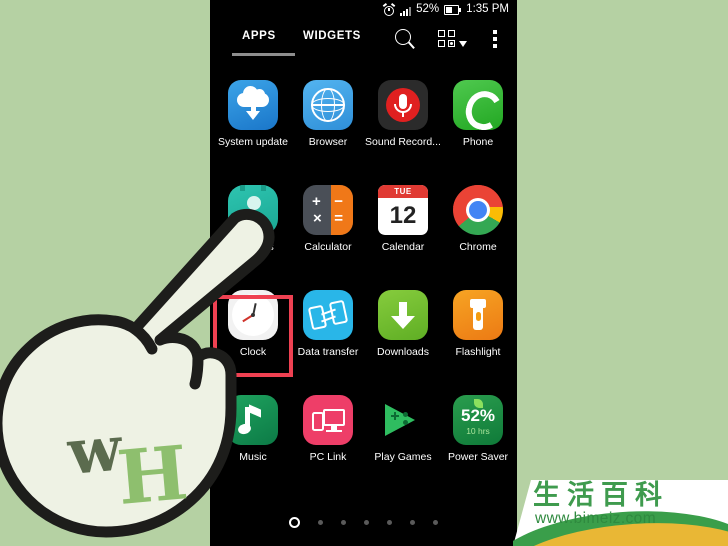 The image size is (728, 546). Describe the element at coordinates (487, 9) in the screenshot. I see `status-bar-clock: 1:35 PM` at that location.